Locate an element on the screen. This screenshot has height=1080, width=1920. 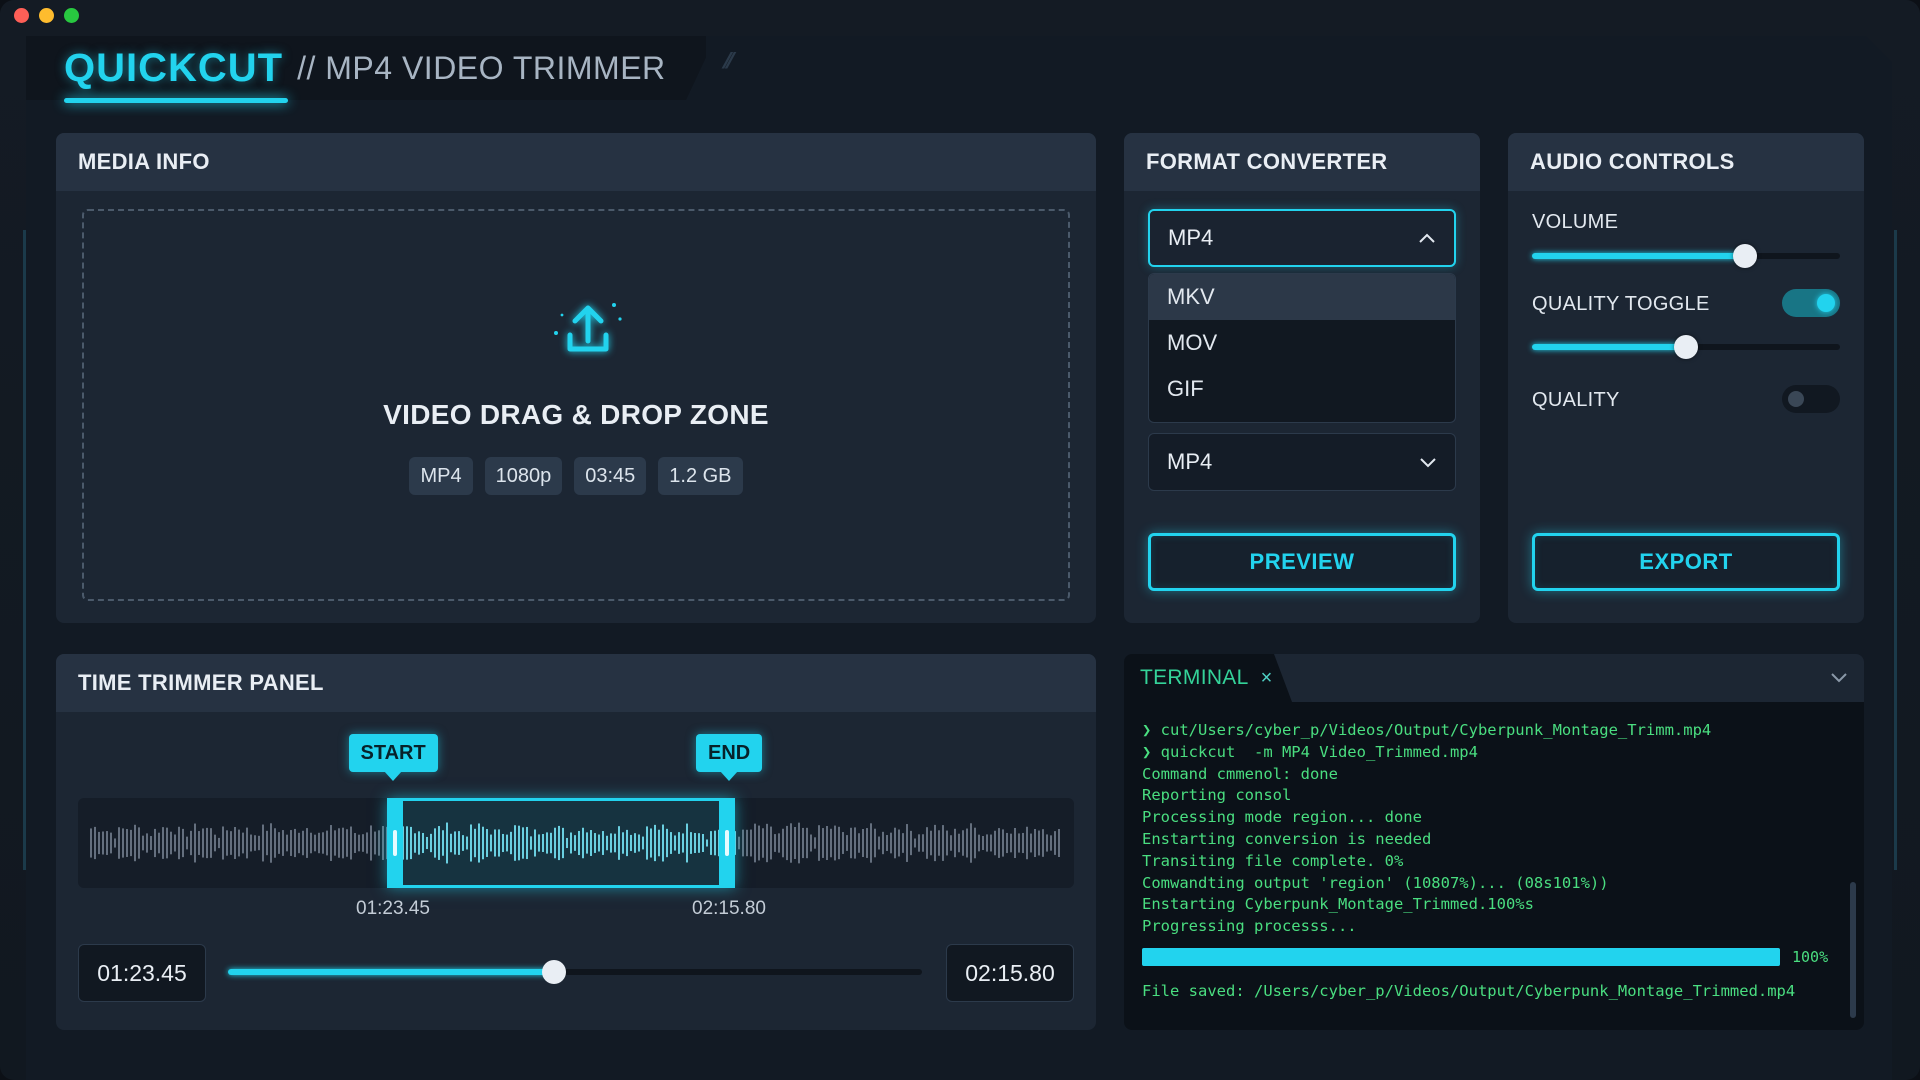
quality-switch is located at coordinates (1811, 399).